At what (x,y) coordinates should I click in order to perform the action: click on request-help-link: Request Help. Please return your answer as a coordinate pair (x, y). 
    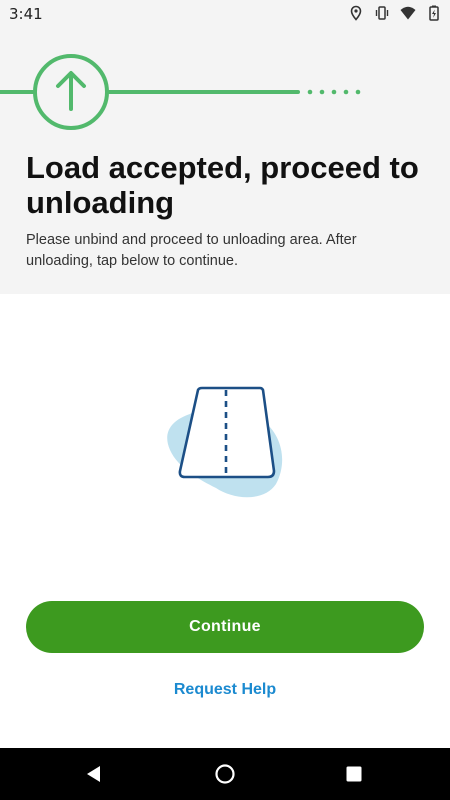
    Looking at the image, I should click on (225, 690).